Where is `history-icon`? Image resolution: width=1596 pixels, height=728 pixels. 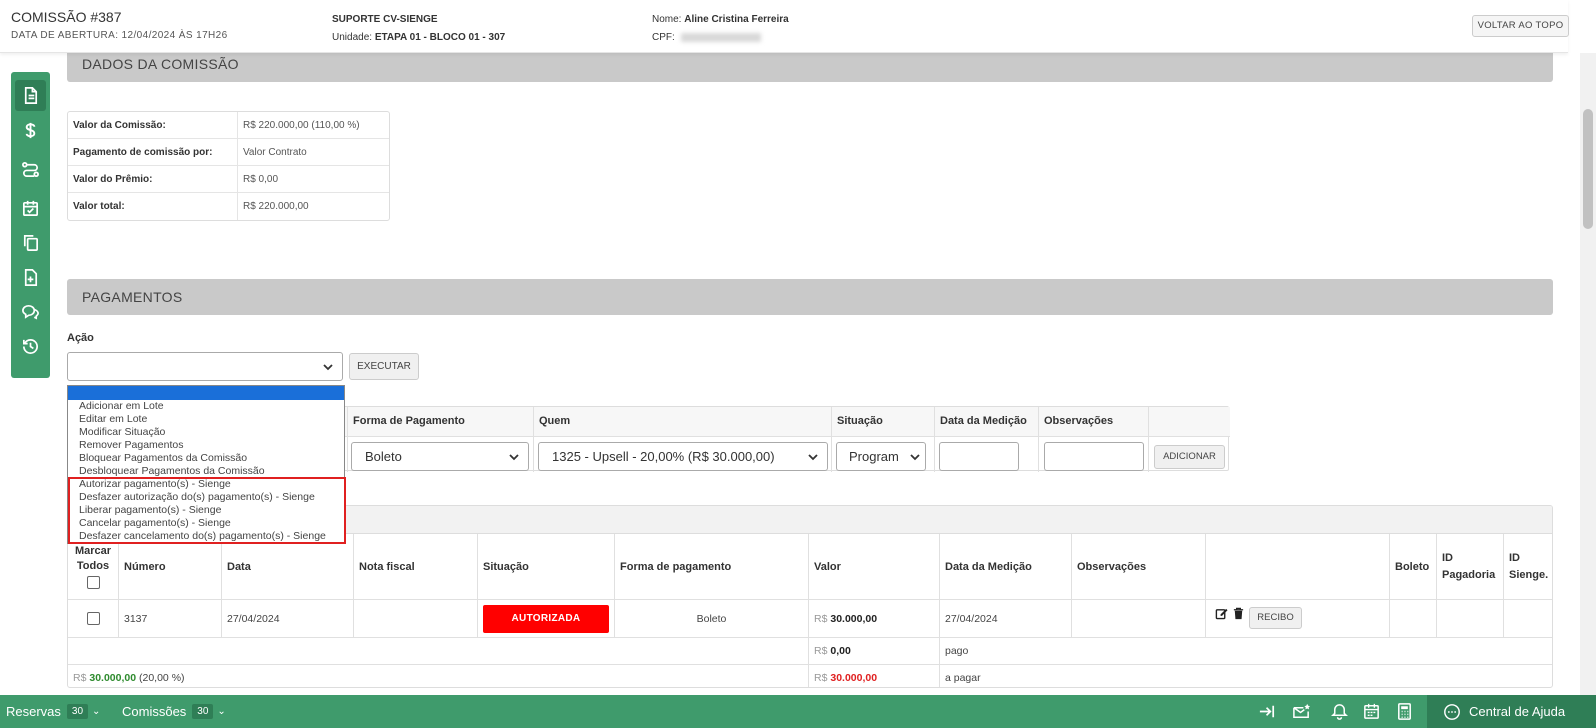 history-icon is located at coordinates (30, 346).